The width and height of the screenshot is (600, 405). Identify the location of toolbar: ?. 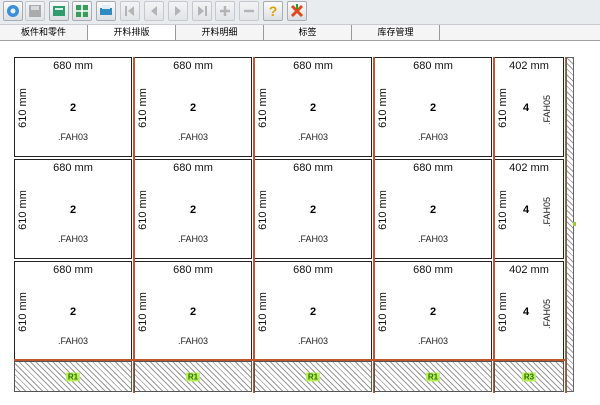
(300, 12).